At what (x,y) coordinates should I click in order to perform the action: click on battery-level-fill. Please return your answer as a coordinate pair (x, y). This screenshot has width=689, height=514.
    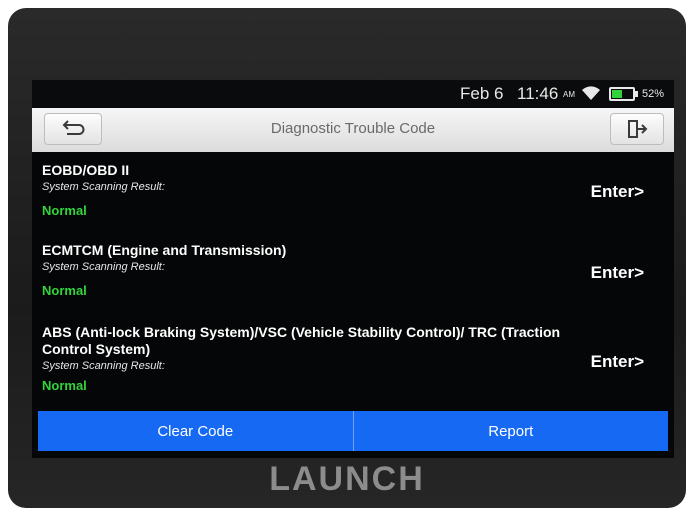
    Looking at the image, I should click on (617, 94).